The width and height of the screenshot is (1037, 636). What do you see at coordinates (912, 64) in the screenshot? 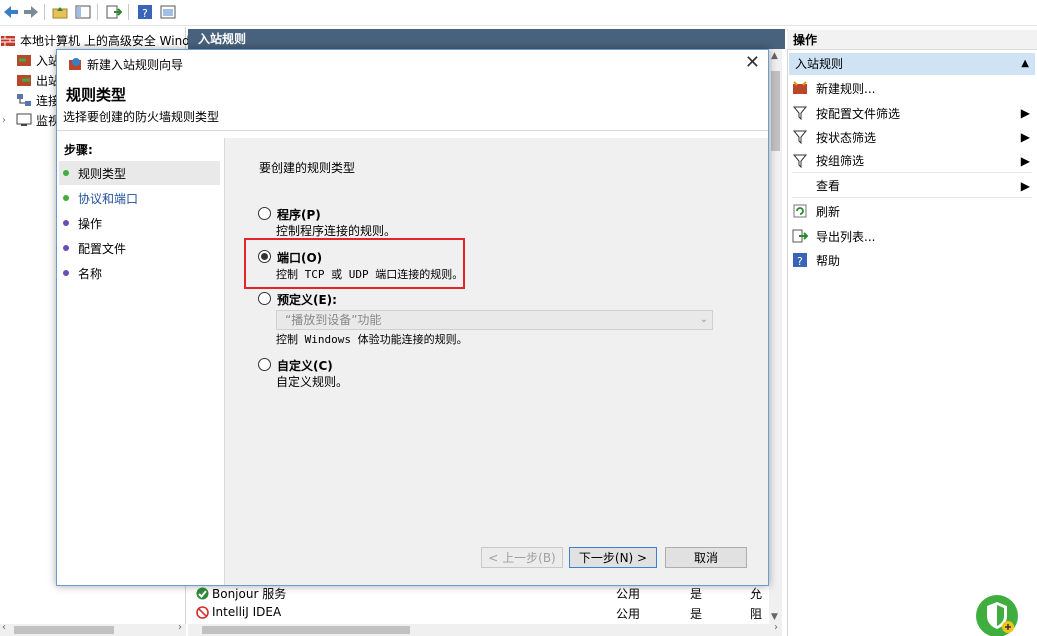
I see `actions-section-header: 入站规则 ▲` at bounding box center [912, 64].